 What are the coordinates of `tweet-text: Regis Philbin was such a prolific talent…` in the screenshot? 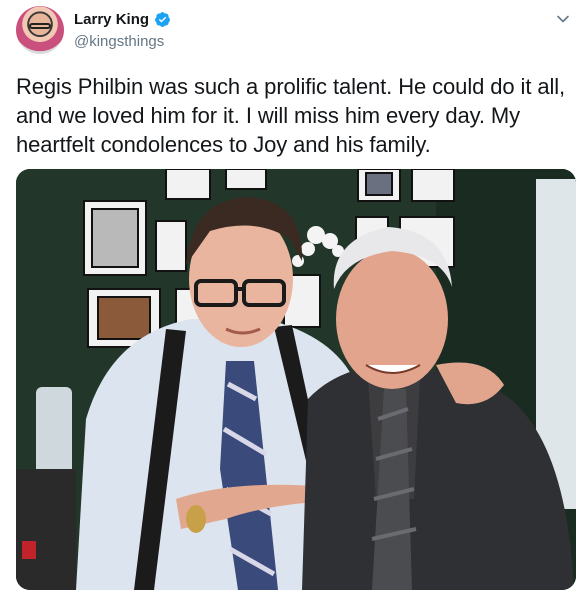 It's located at (291, 115).